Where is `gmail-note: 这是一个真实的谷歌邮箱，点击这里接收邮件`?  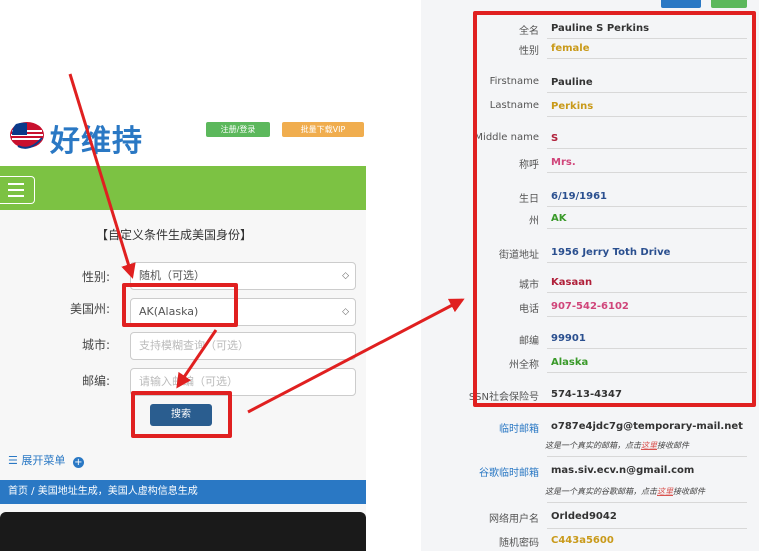 gmail-note: 这是一个真实的谷歌邮箱，点击这里接收邮件 is located at coordinates (625, 491).